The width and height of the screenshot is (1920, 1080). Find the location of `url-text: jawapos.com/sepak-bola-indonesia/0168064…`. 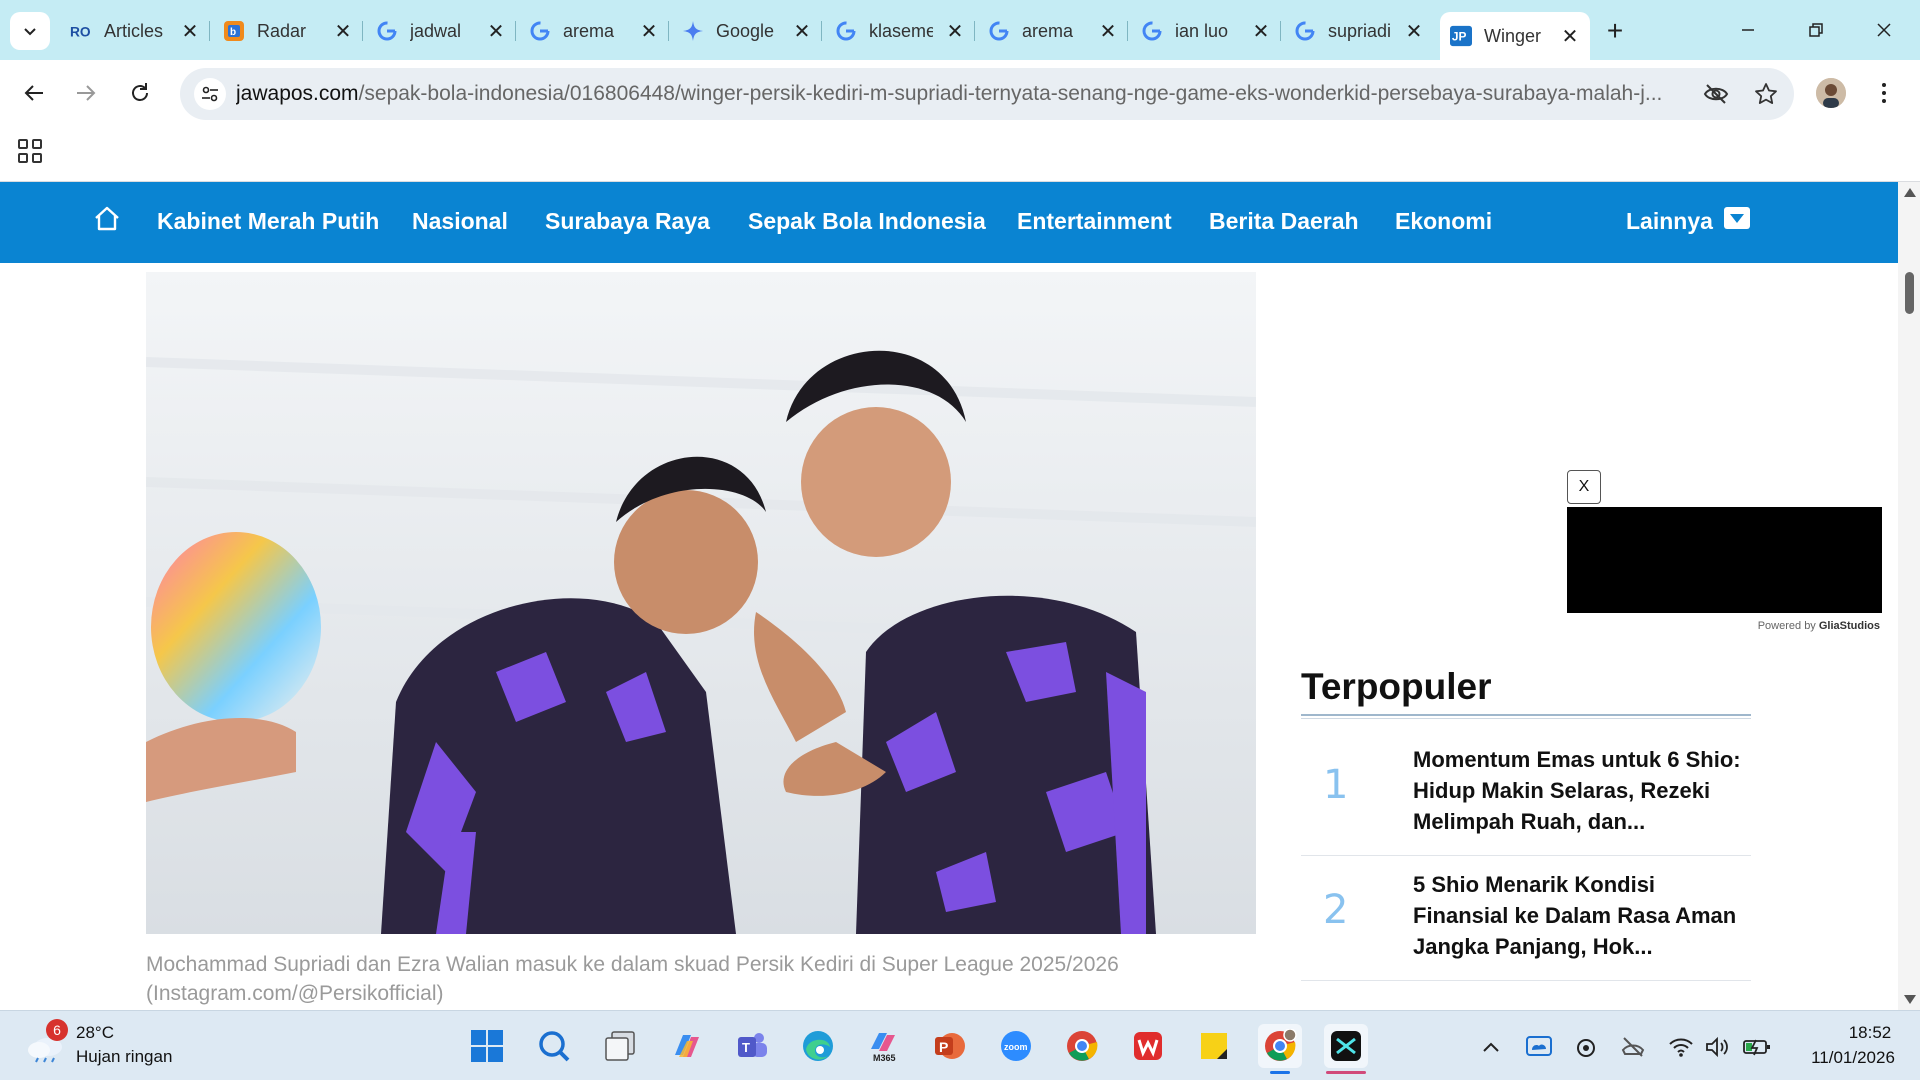

url-text: jawapos.com/sepak-bola-indonesia/0168064… is located at coordinates (956, 94).